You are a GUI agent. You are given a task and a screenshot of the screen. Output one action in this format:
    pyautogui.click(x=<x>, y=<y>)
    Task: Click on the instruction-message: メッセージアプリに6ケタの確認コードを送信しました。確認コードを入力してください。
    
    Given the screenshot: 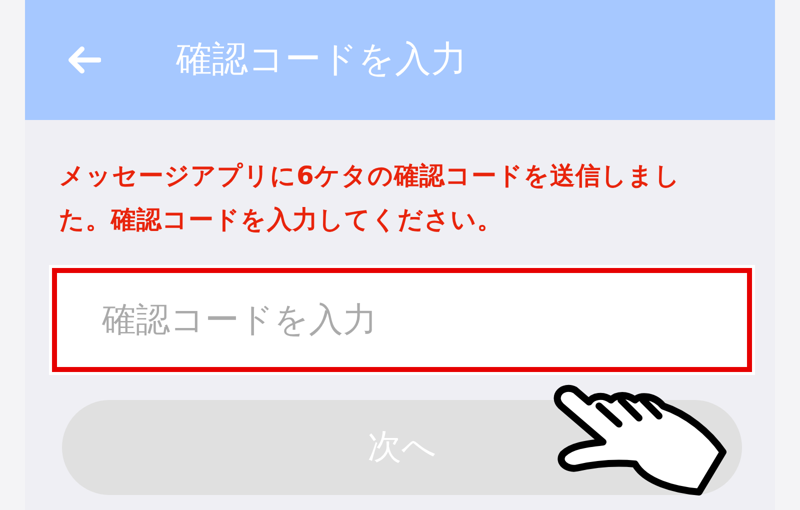 What is the action you would take?
    pyautogui.click(x=370, y=198)
    